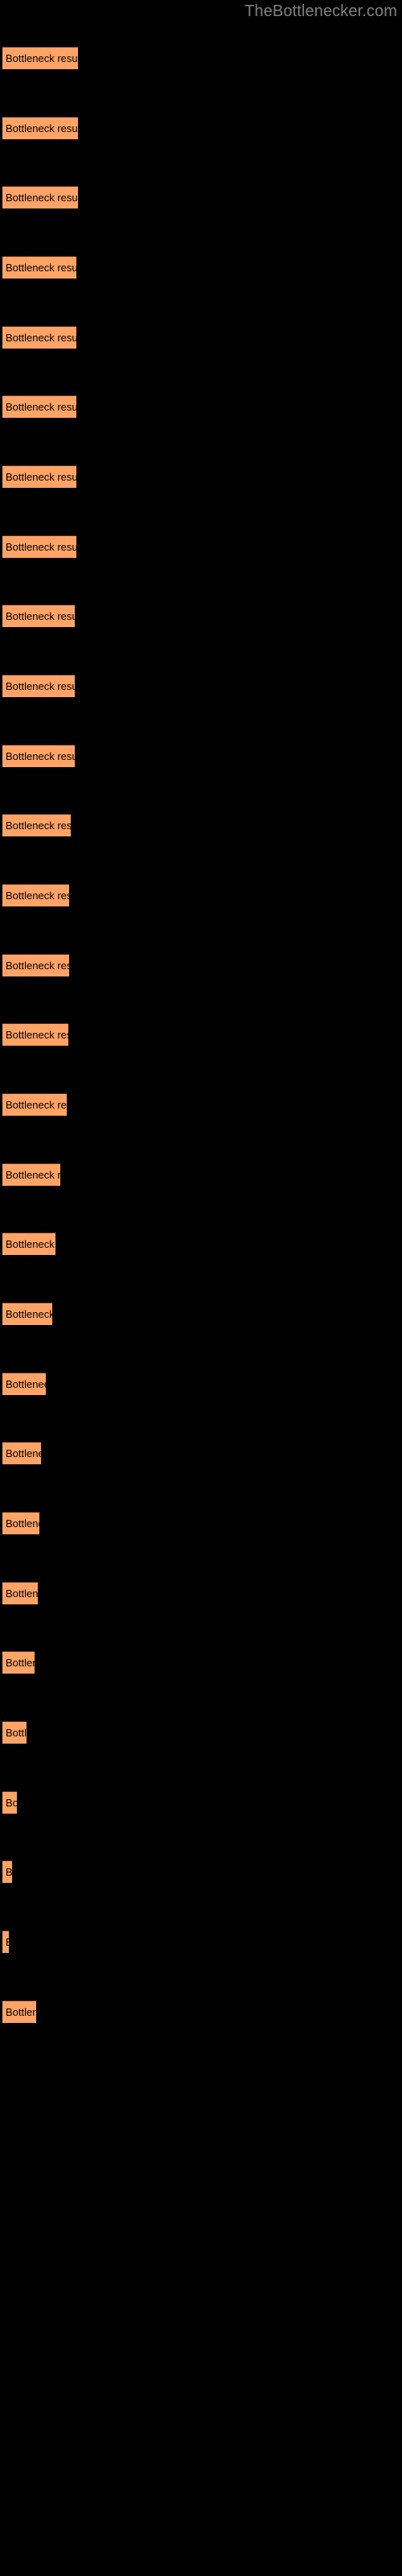 This screenshot has width=402, height=2576. I want to click on site-watermark: TheBottlenecker.com, so click(320, 11).